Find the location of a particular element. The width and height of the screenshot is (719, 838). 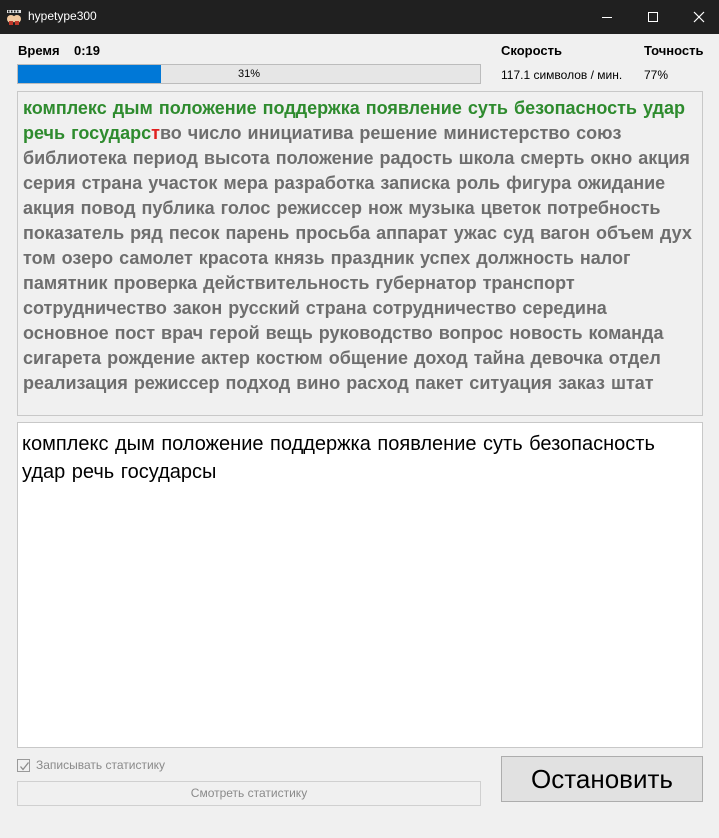

time-label: Время is located at coordinates (39, 50).